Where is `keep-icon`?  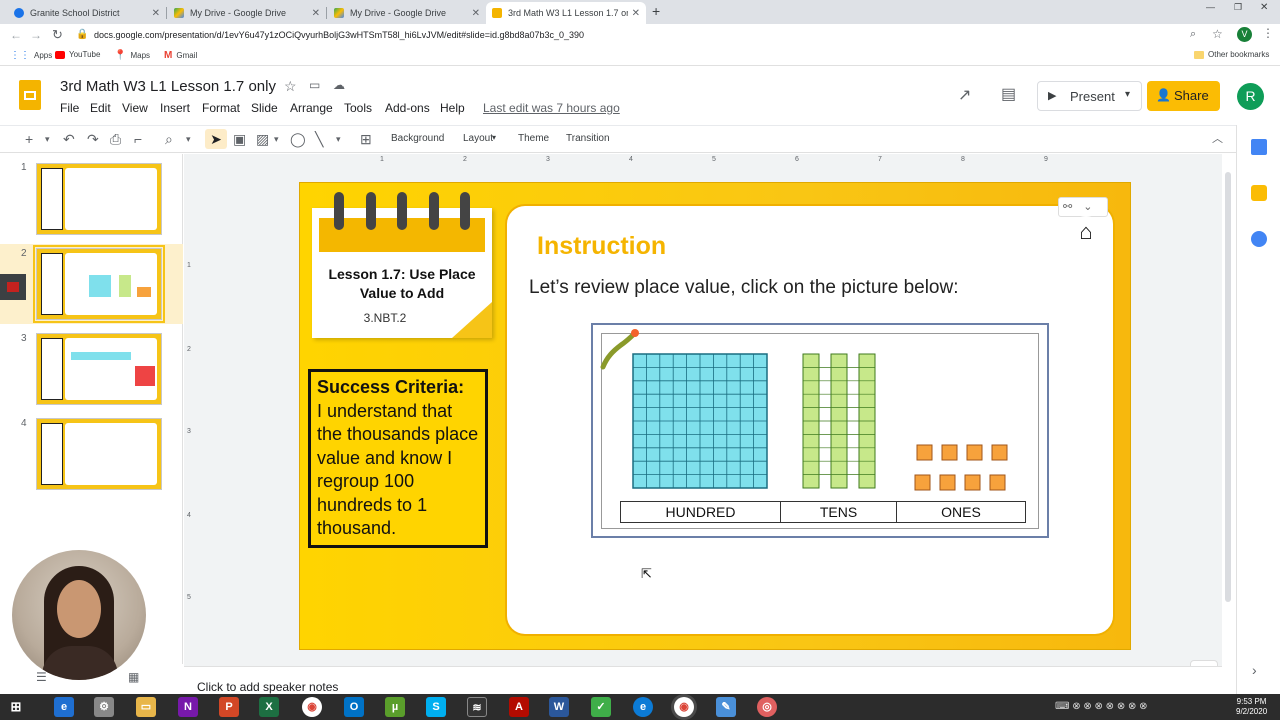 keep-icon is located at coordinates (1259, 193).